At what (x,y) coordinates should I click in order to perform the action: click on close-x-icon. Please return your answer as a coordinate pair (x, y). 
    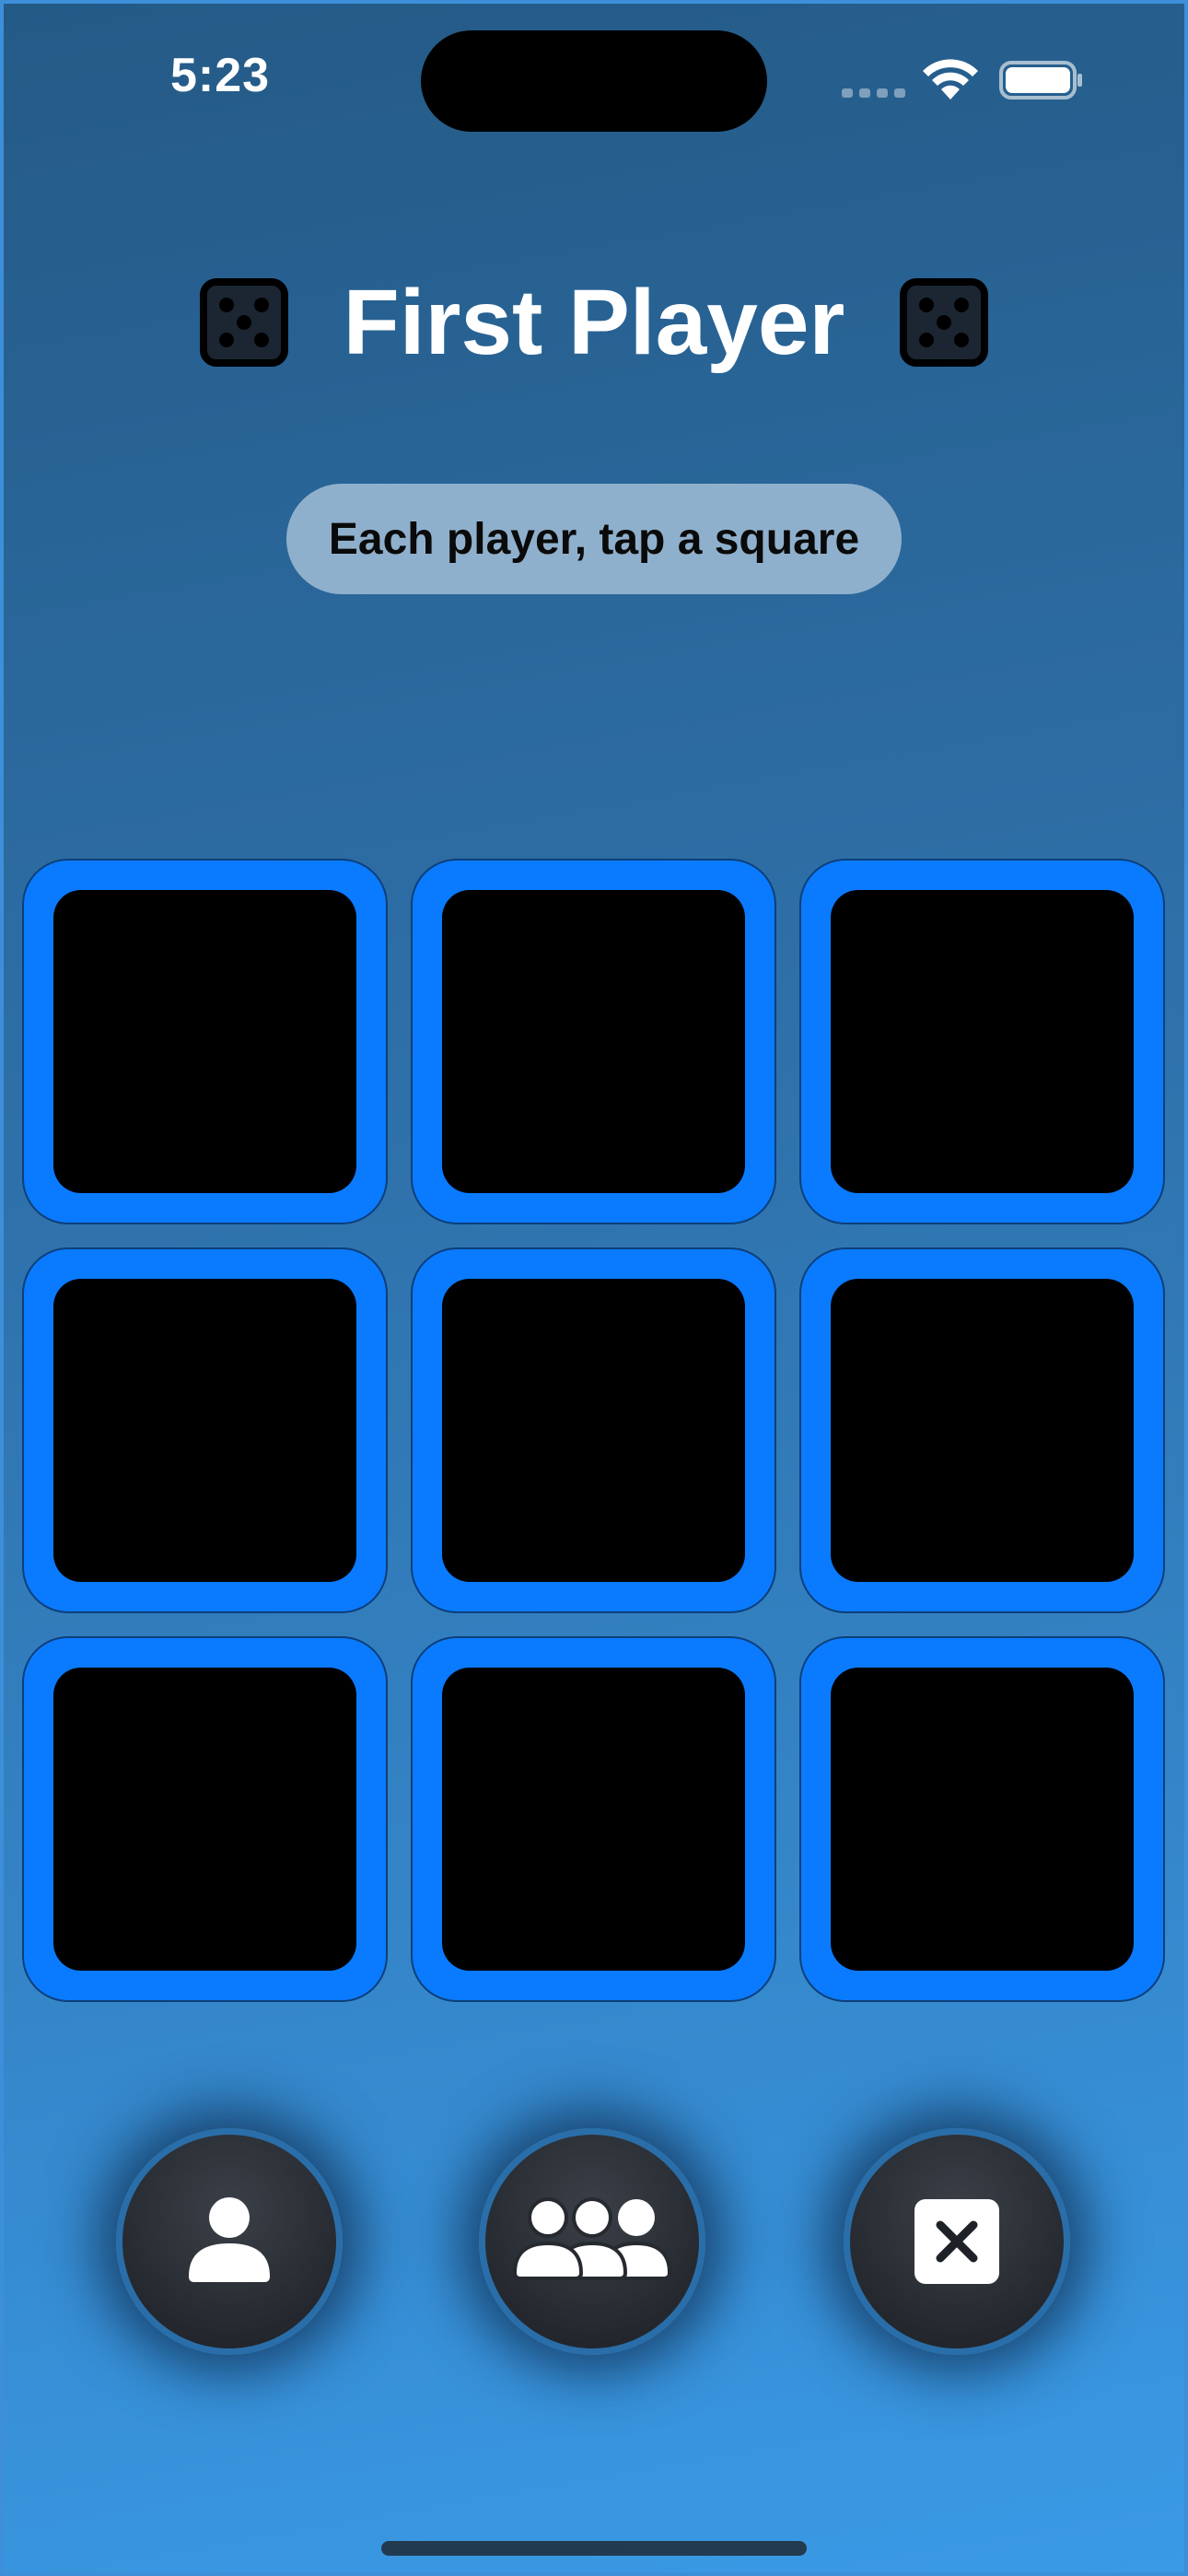
    Looking at the image, I should click on (956, 2241).